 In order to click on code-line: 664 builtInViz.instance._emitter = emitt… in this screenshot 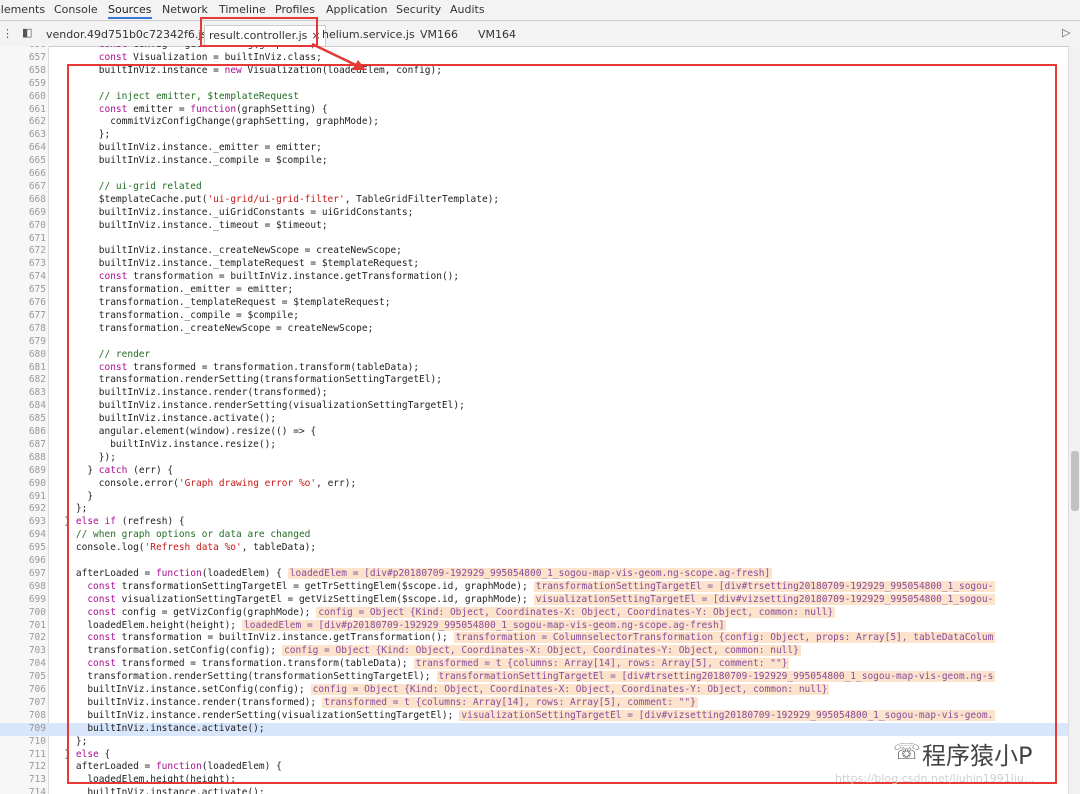, I will do `click(534, 148)`.